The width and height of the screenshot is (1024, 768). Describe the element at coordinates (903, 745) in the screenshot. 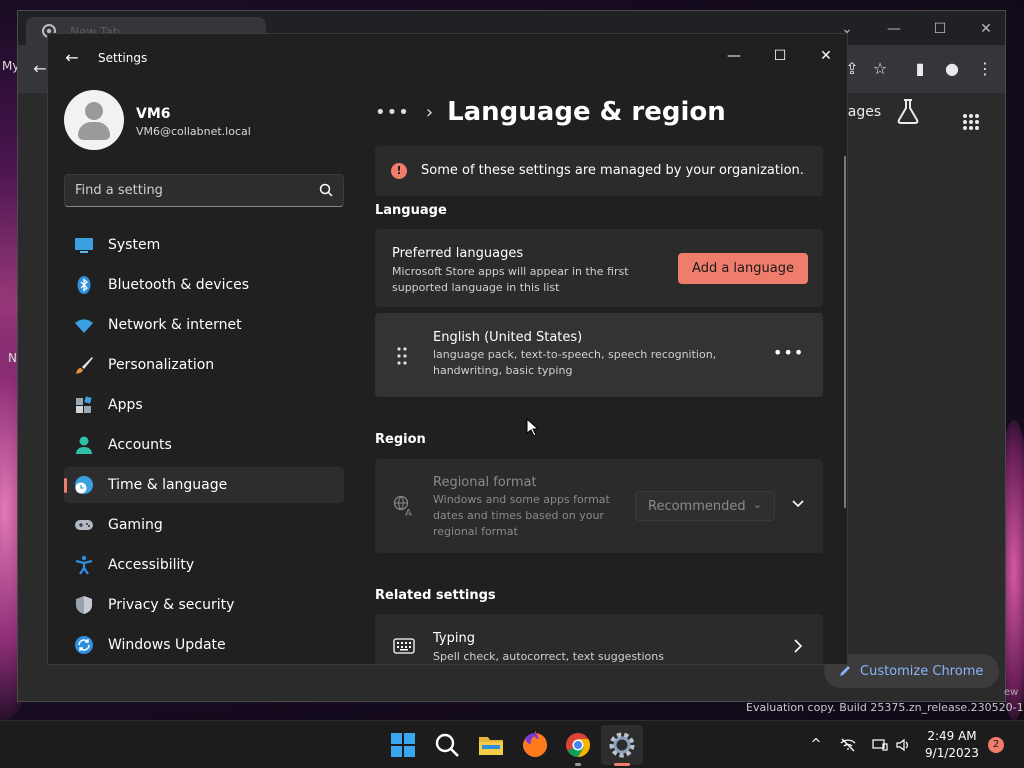

I see `volume-icon` at that location.